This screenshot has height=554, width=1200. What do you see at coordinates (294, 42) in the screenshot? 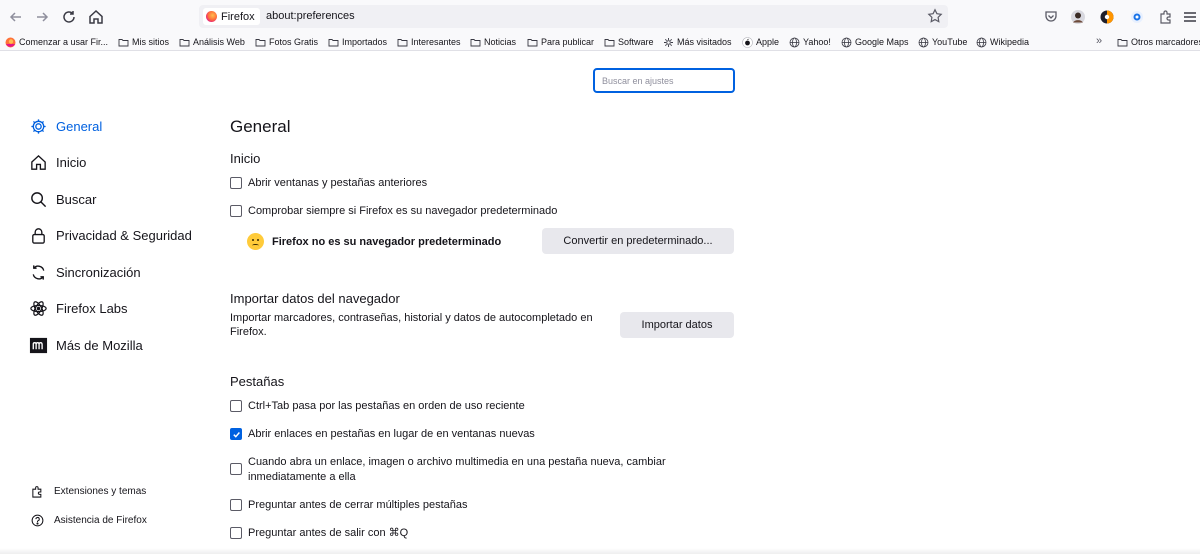
I see `bookmark-label: Fotos Gratis` at bounding box center [294, 42].